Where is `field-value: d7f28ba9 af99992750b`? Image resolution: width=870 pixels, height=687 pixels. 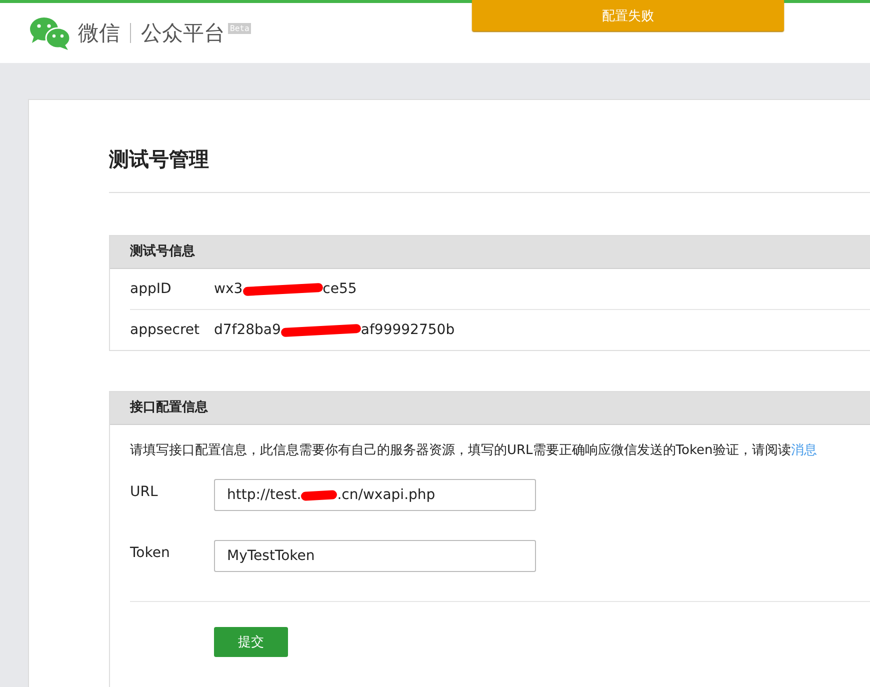 field-value: d7f28ba9 af99992750b is located at coordinates (334, 330).